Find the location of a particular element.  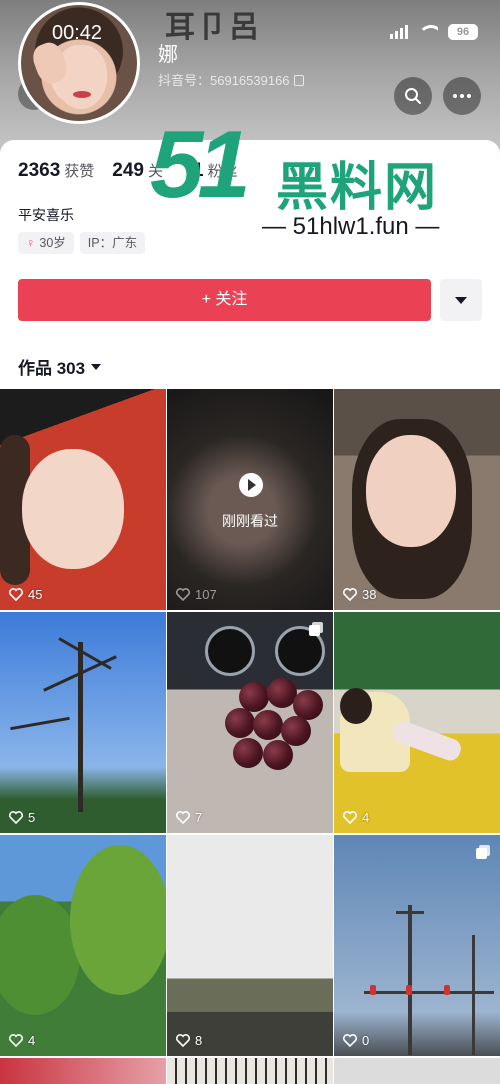

douyin-id-text: 抖音号：56916539166 is located at coordinates (224, 80).